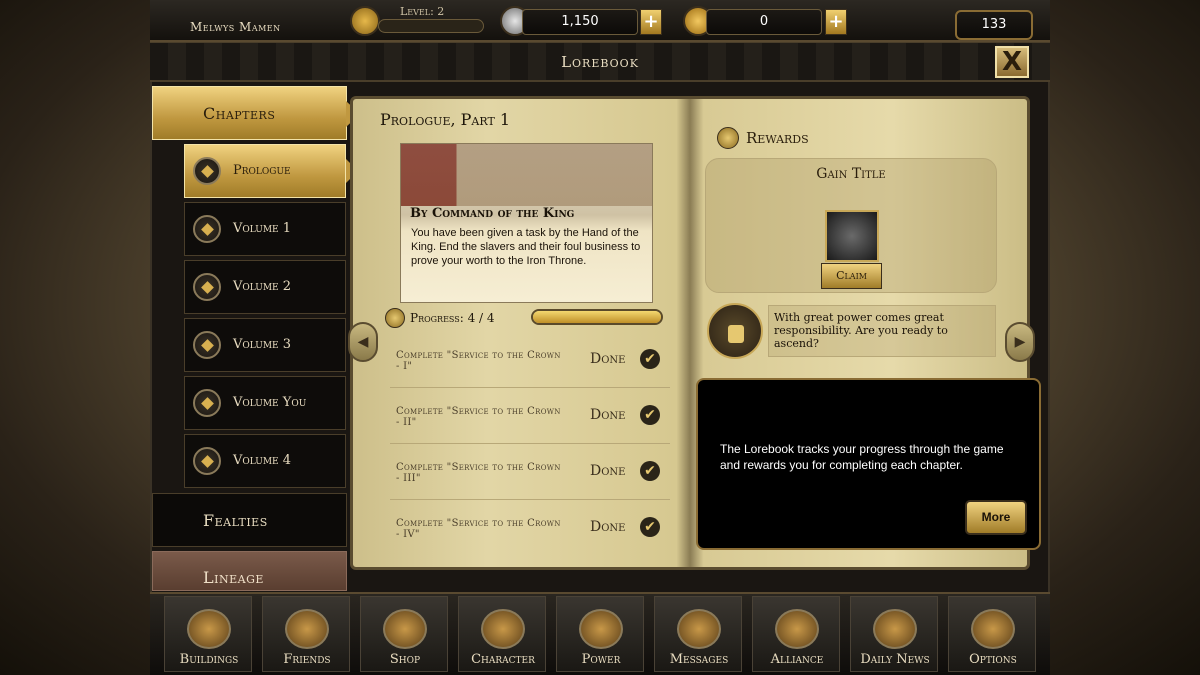  What do you see at coordinates (262, 286) in the screenshot?
I see `sidebar-item-label: Volume 2` at bounding box center [262, 286].